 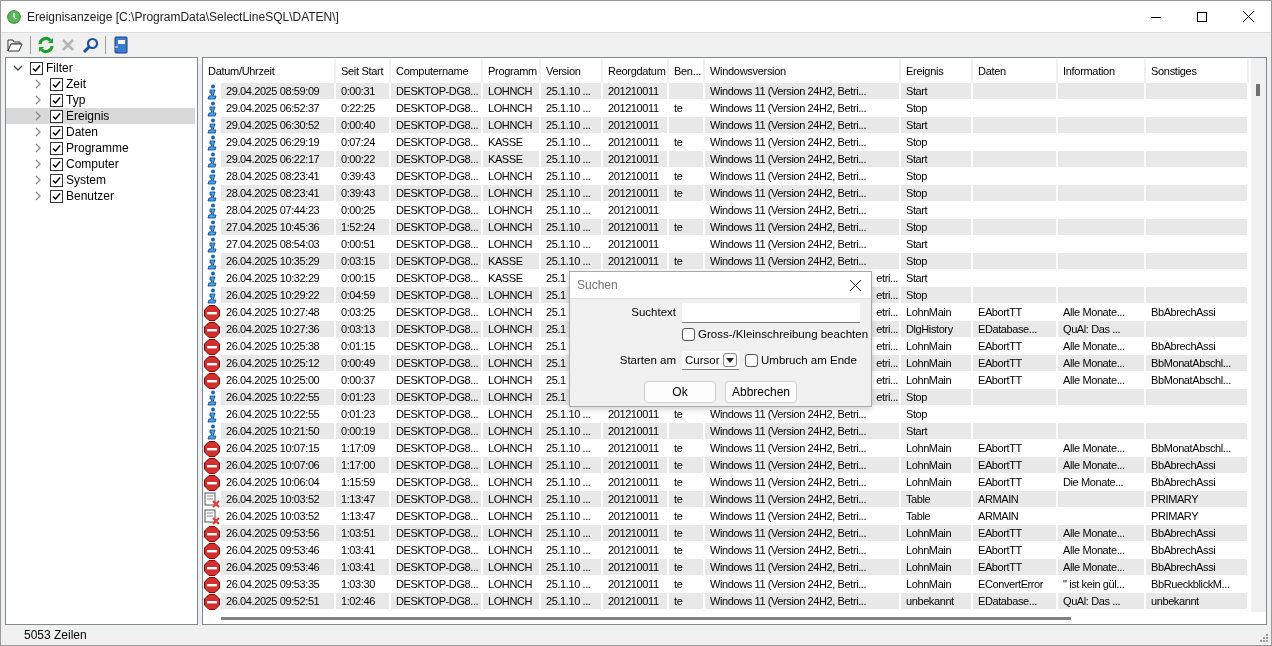 What do you see at coordinates (46, 45) in the screenshot?
I see `refresh-icon` at bounding box center [46, 45].